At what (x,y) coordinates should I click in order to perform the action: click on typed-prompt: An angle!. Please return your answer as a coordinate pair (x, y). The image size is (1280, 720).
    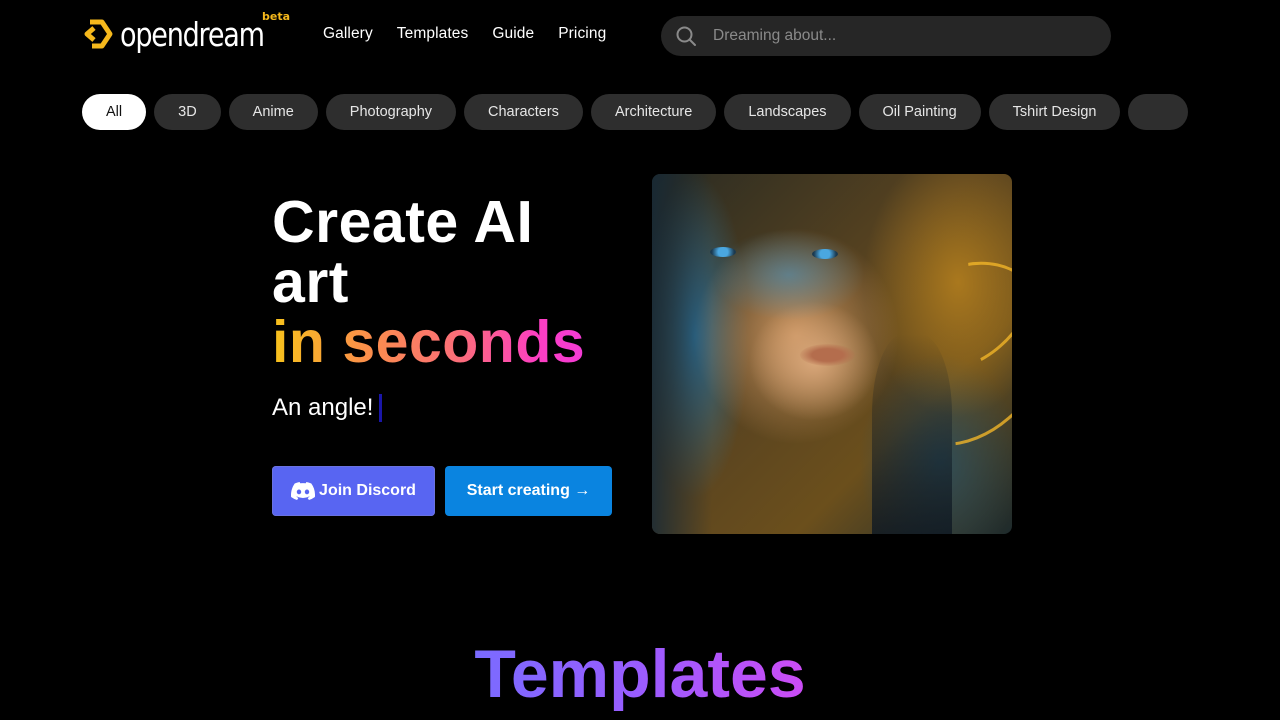
    Looking at the image, I should click on (323, 407).